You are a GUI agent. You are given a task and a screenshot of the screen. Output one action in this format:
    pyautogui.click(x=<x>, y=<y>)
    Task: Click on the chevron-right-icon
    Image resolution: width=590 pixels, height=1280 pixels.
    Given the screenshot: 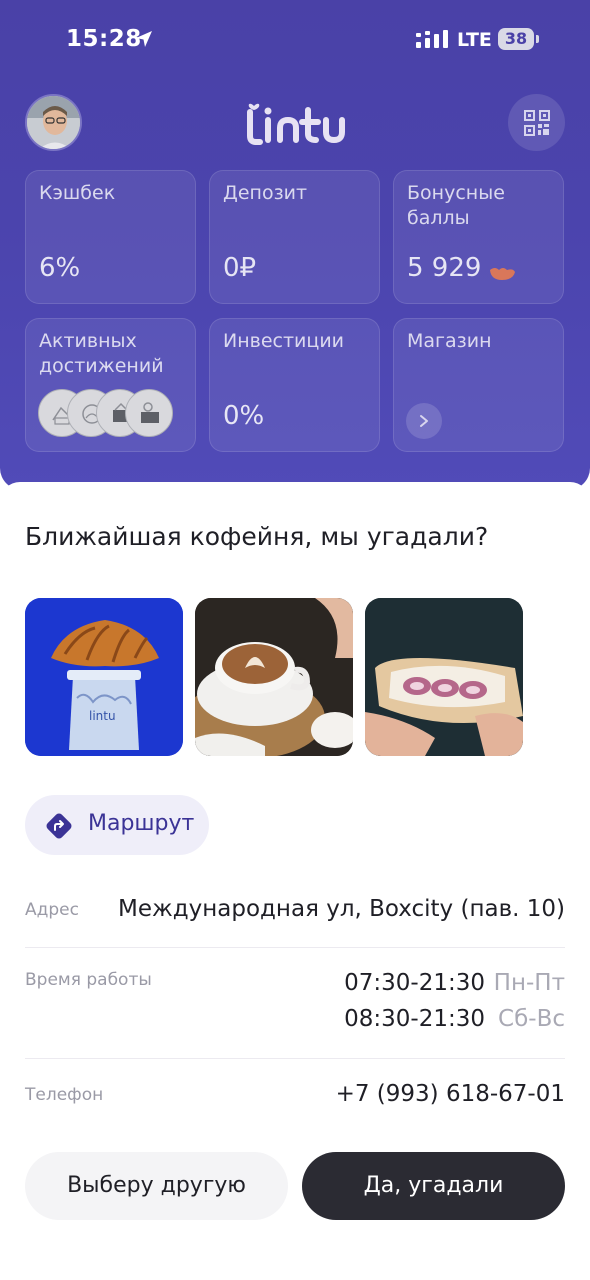 What is the action you would take?
    pyautogui.click(x=424, y=421)
    